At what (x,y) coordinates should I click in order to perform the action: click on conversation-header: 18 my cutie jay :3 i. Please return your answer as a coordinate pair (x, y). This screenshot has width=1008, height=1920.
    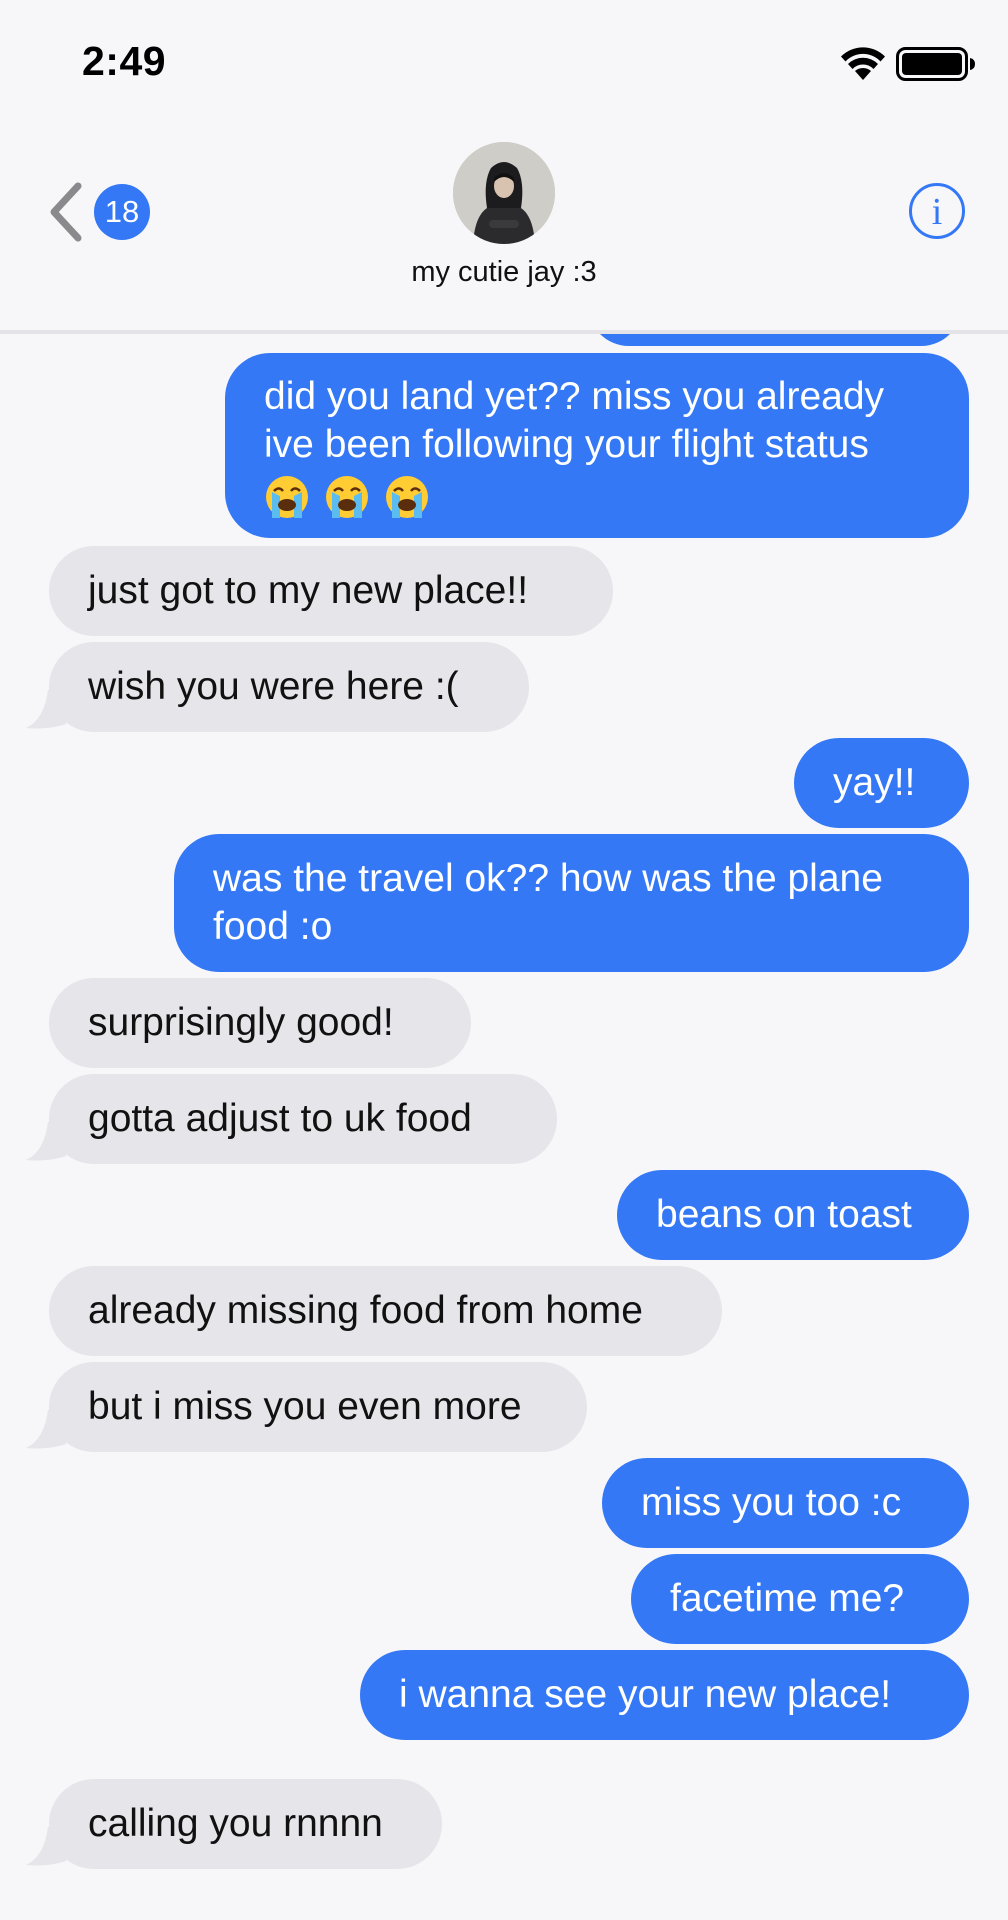
    Looking at the image, I should click on (504, 222).